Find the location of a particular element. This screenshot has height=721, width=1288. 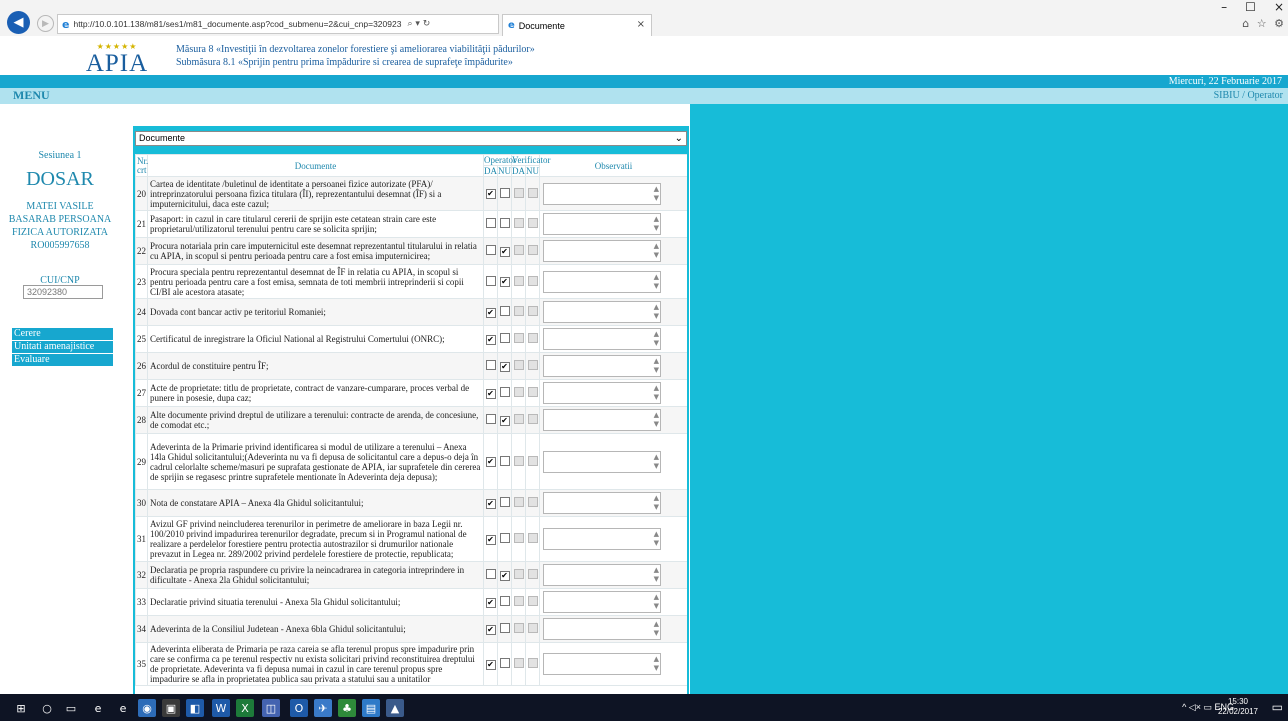

edge-icon: e is located at coordinates (98, 708).